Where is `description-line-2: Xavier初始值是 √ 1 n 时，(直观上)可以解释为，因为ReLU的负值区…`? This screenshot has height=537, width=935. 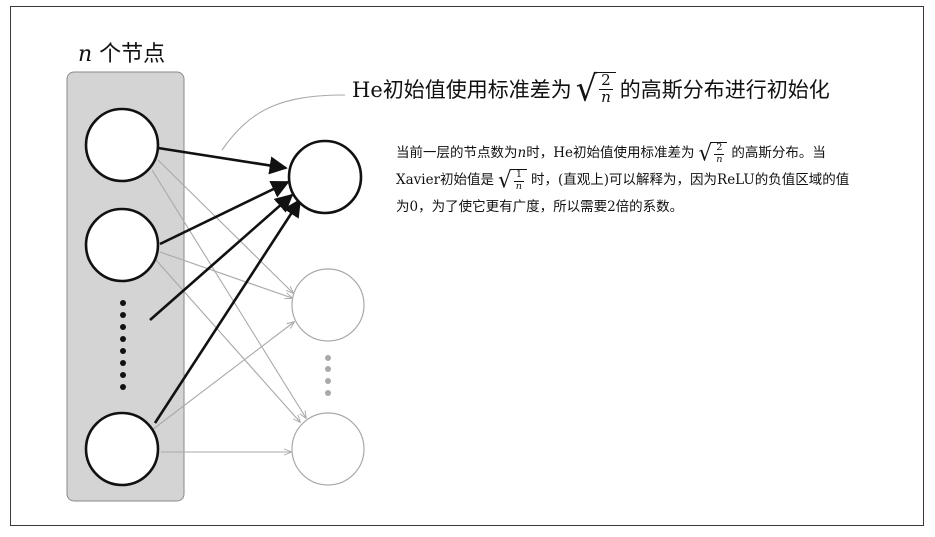
description-line-2: Xavier初始值是 √ 1 n 时，(直观上)可以解释为，因为ReLU的负值区… is located at coordinates (657, 180).